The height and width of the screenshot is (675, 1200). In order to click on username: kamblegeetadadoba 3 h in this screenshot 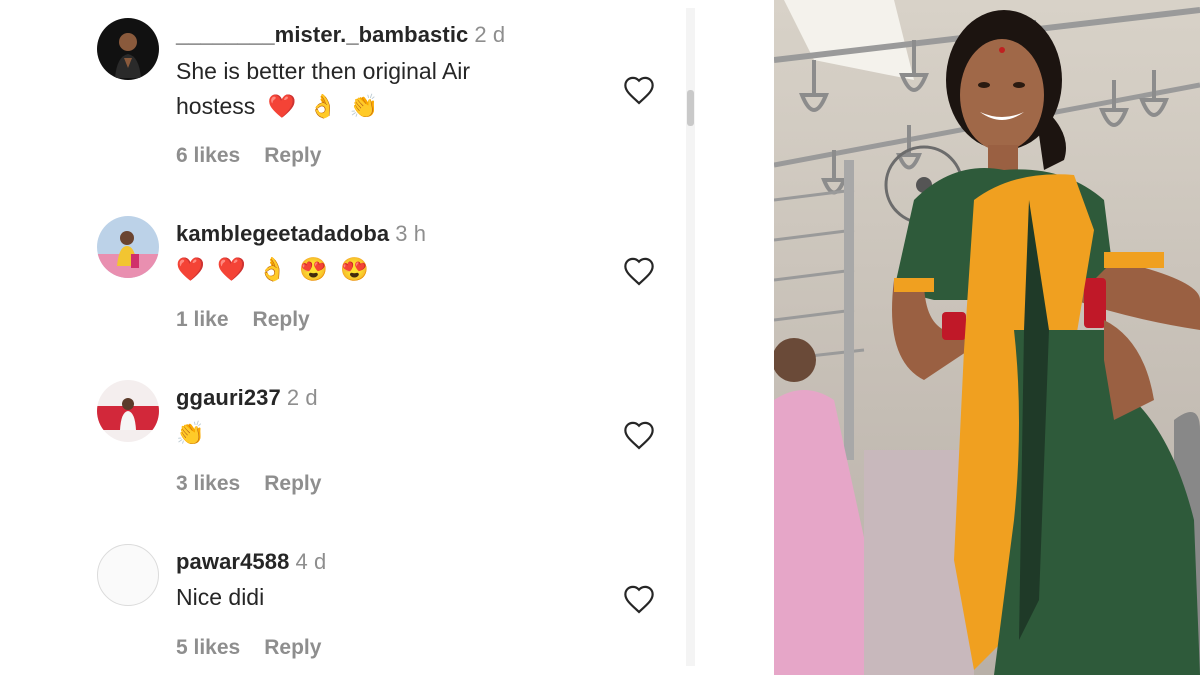, I will do `click(301, 234)`.